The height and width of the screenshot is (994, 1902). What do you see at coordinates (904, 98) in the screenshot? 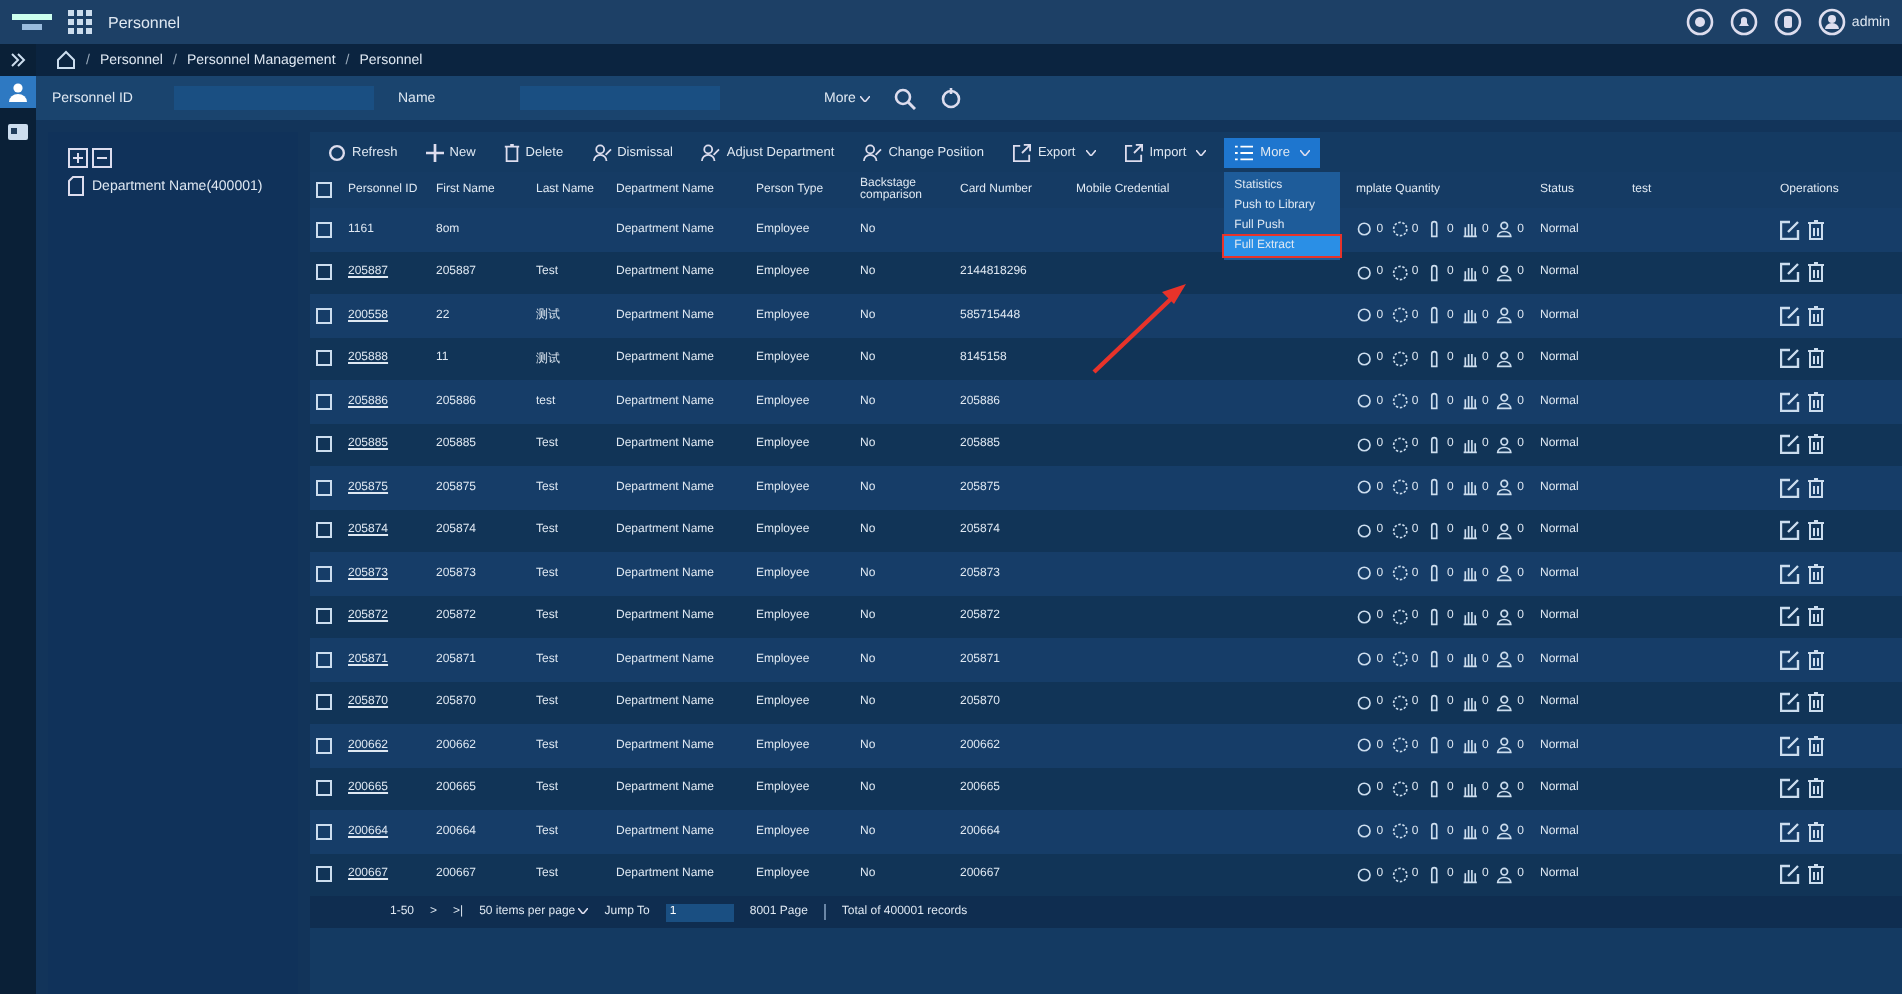
I see `search-icon` at bounding box center [904, 98].